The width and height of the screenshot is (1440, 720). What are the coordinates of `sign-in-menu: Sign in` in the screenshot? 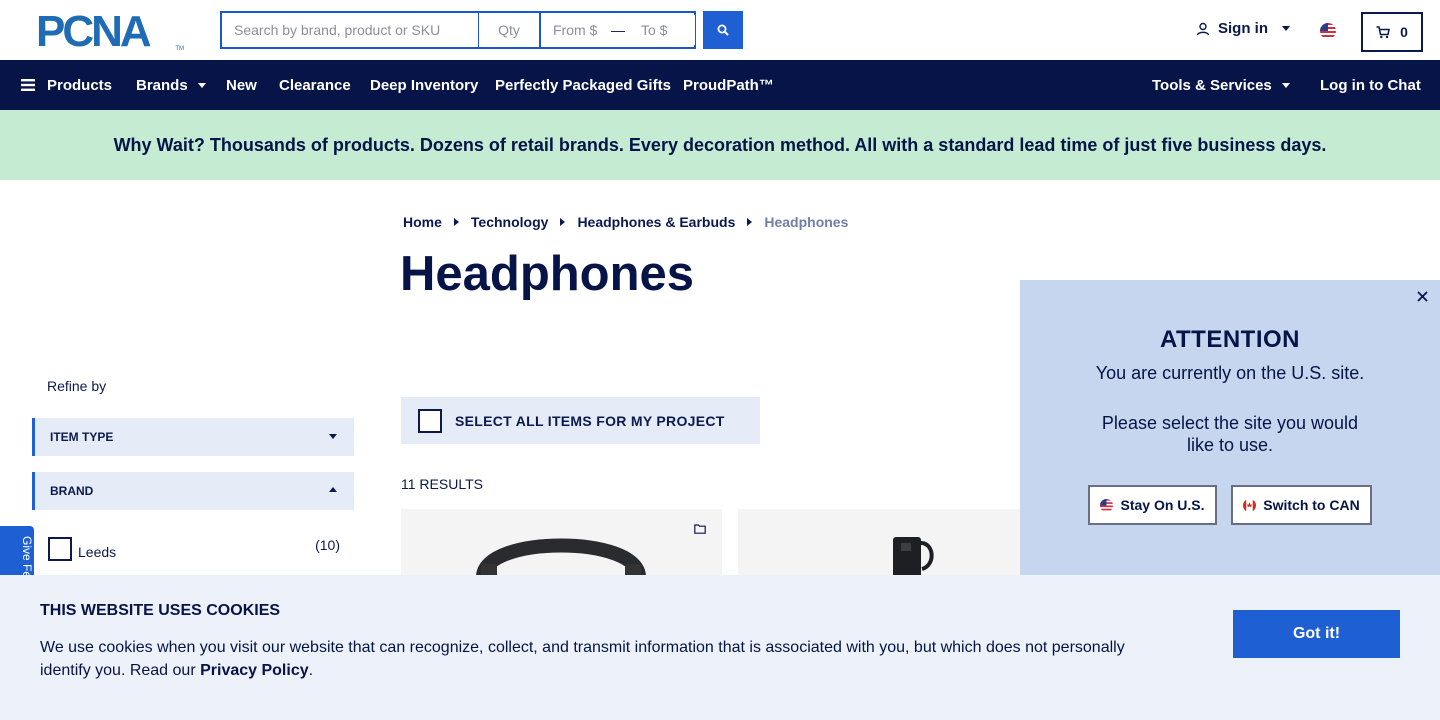 It's located at (1243, 28).